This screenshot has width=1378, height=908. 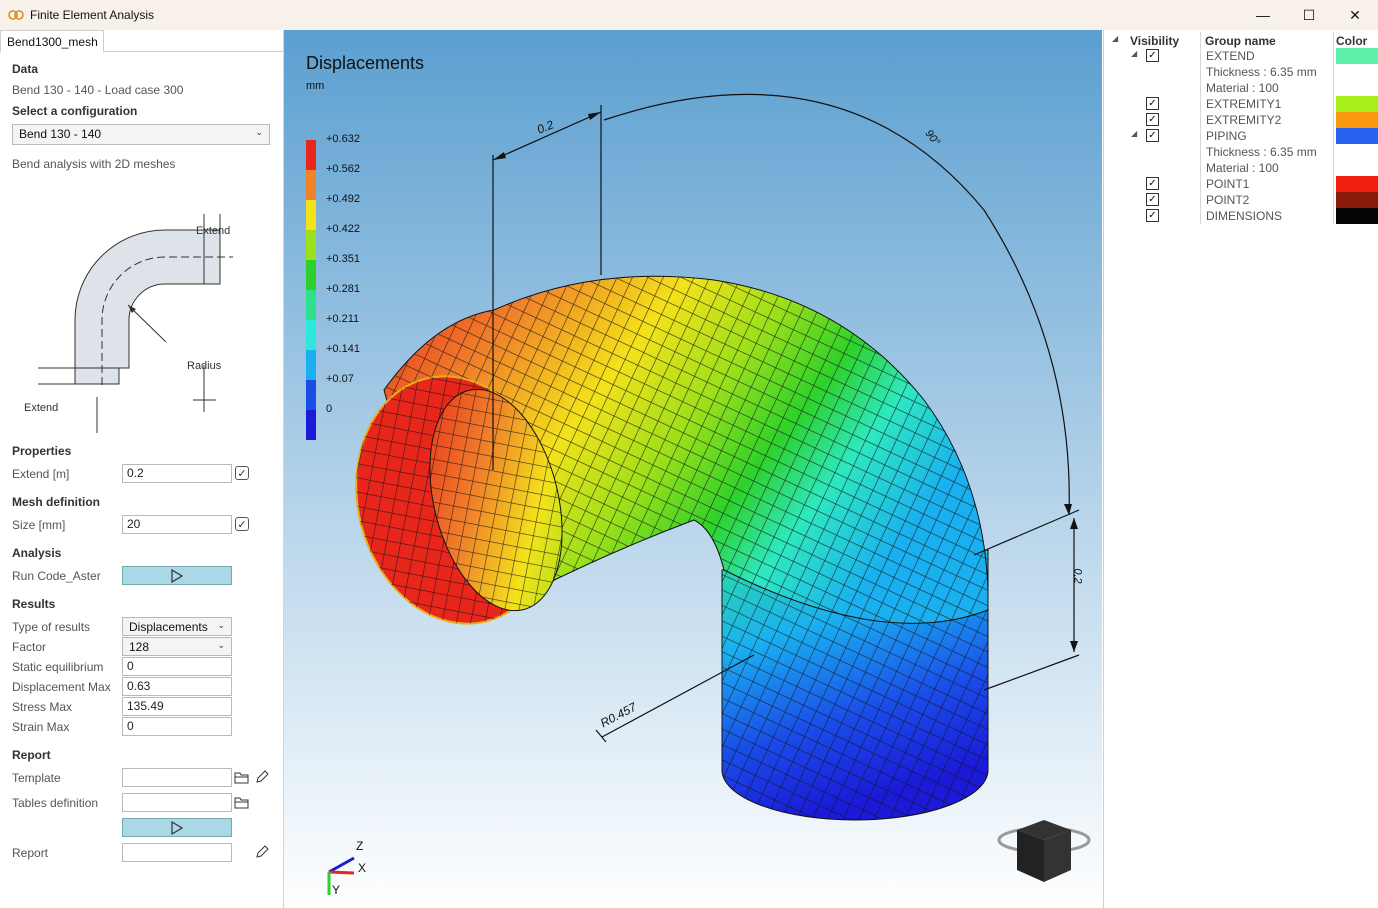 What do you see at coordinates (37, 553) in the screenshot?
I see `analysis-title: Analysis` at bounding box center [37, 553].